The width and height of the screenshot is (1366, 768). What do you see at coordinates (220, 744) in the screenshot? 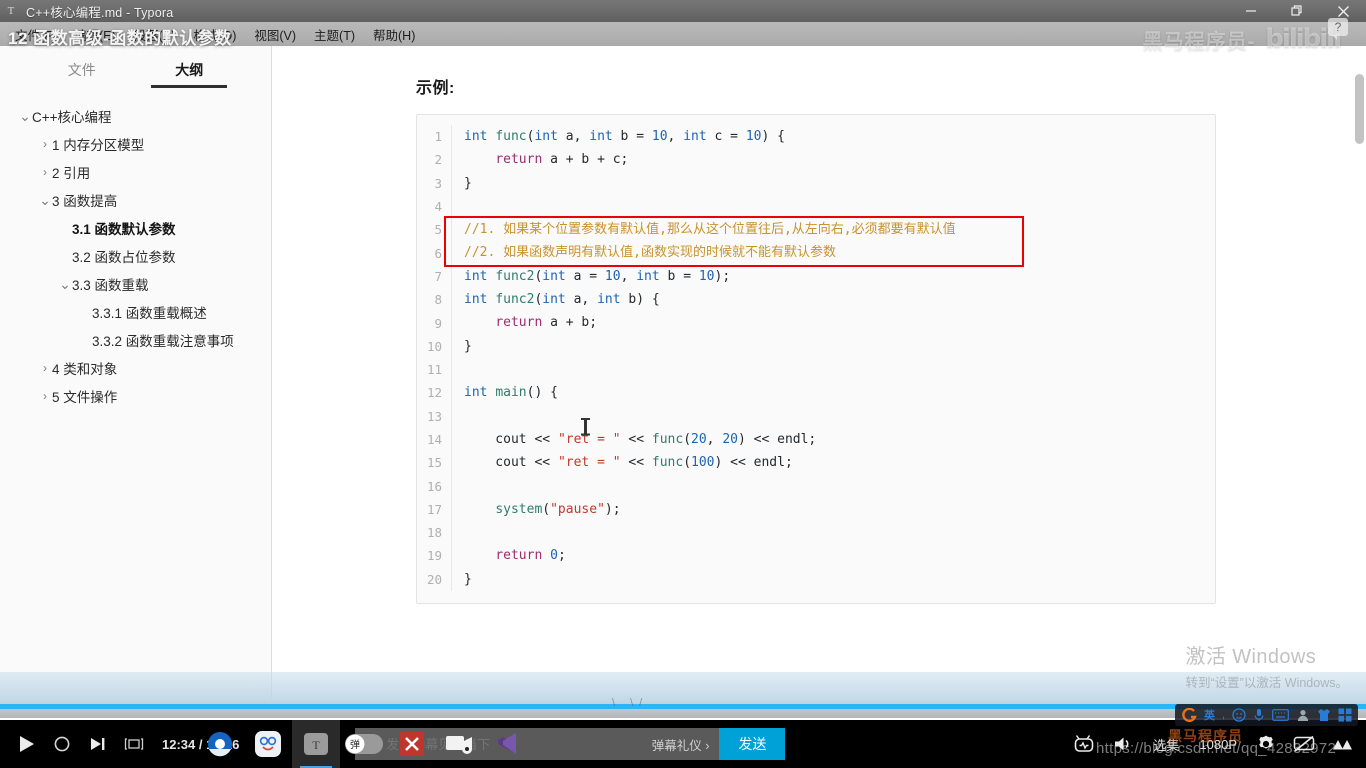
I see `chrome-like-icon` at bounding box center [220, 744].